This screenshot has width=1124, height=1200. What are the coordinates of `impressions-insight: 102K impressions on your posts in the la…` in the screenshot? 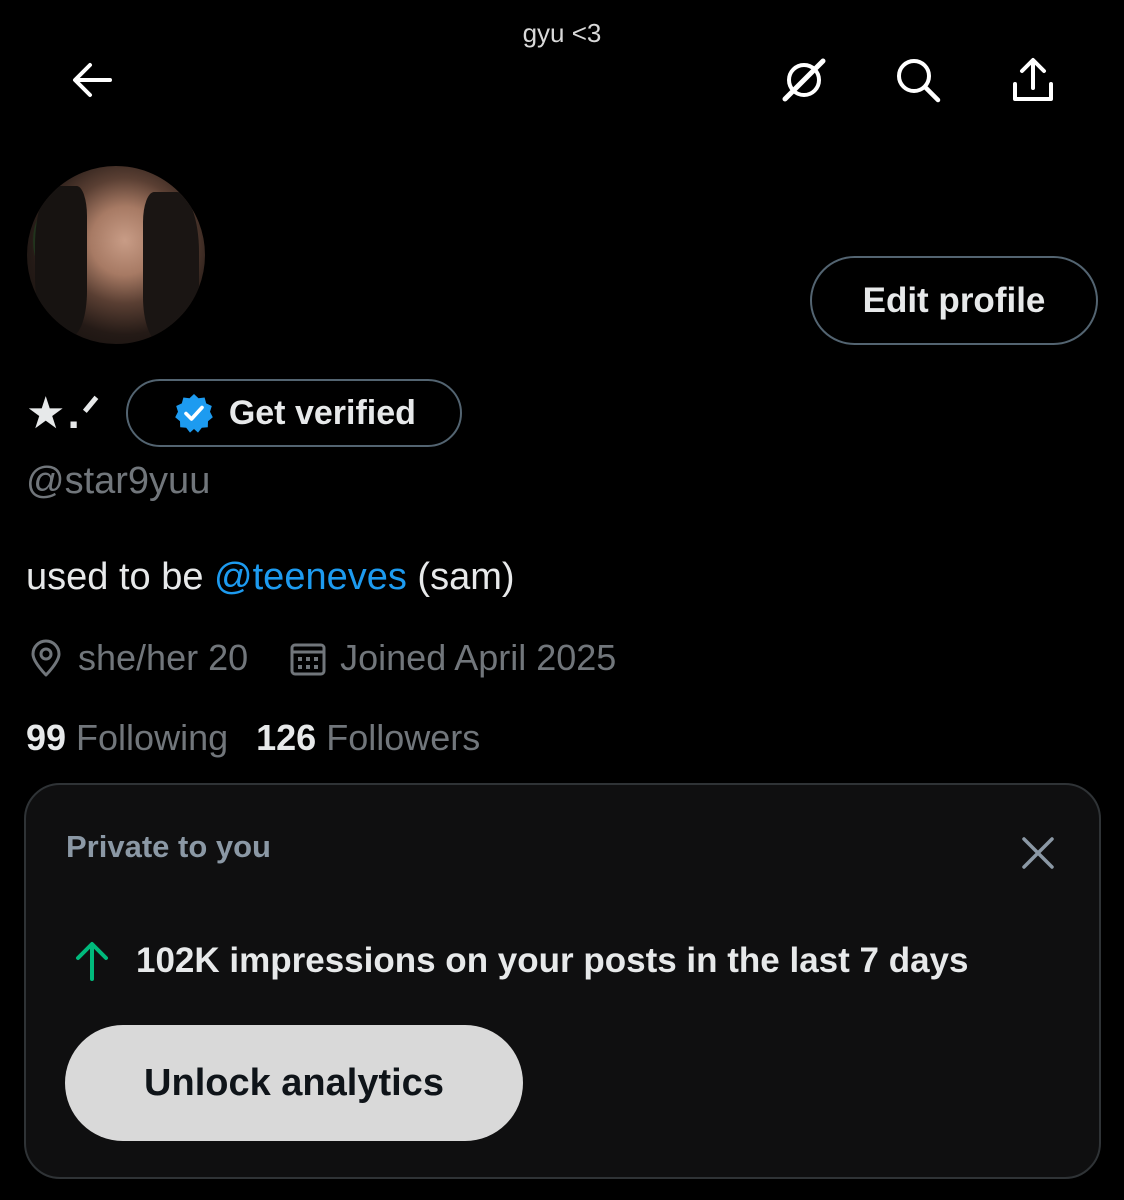 It's located at (520, 961).